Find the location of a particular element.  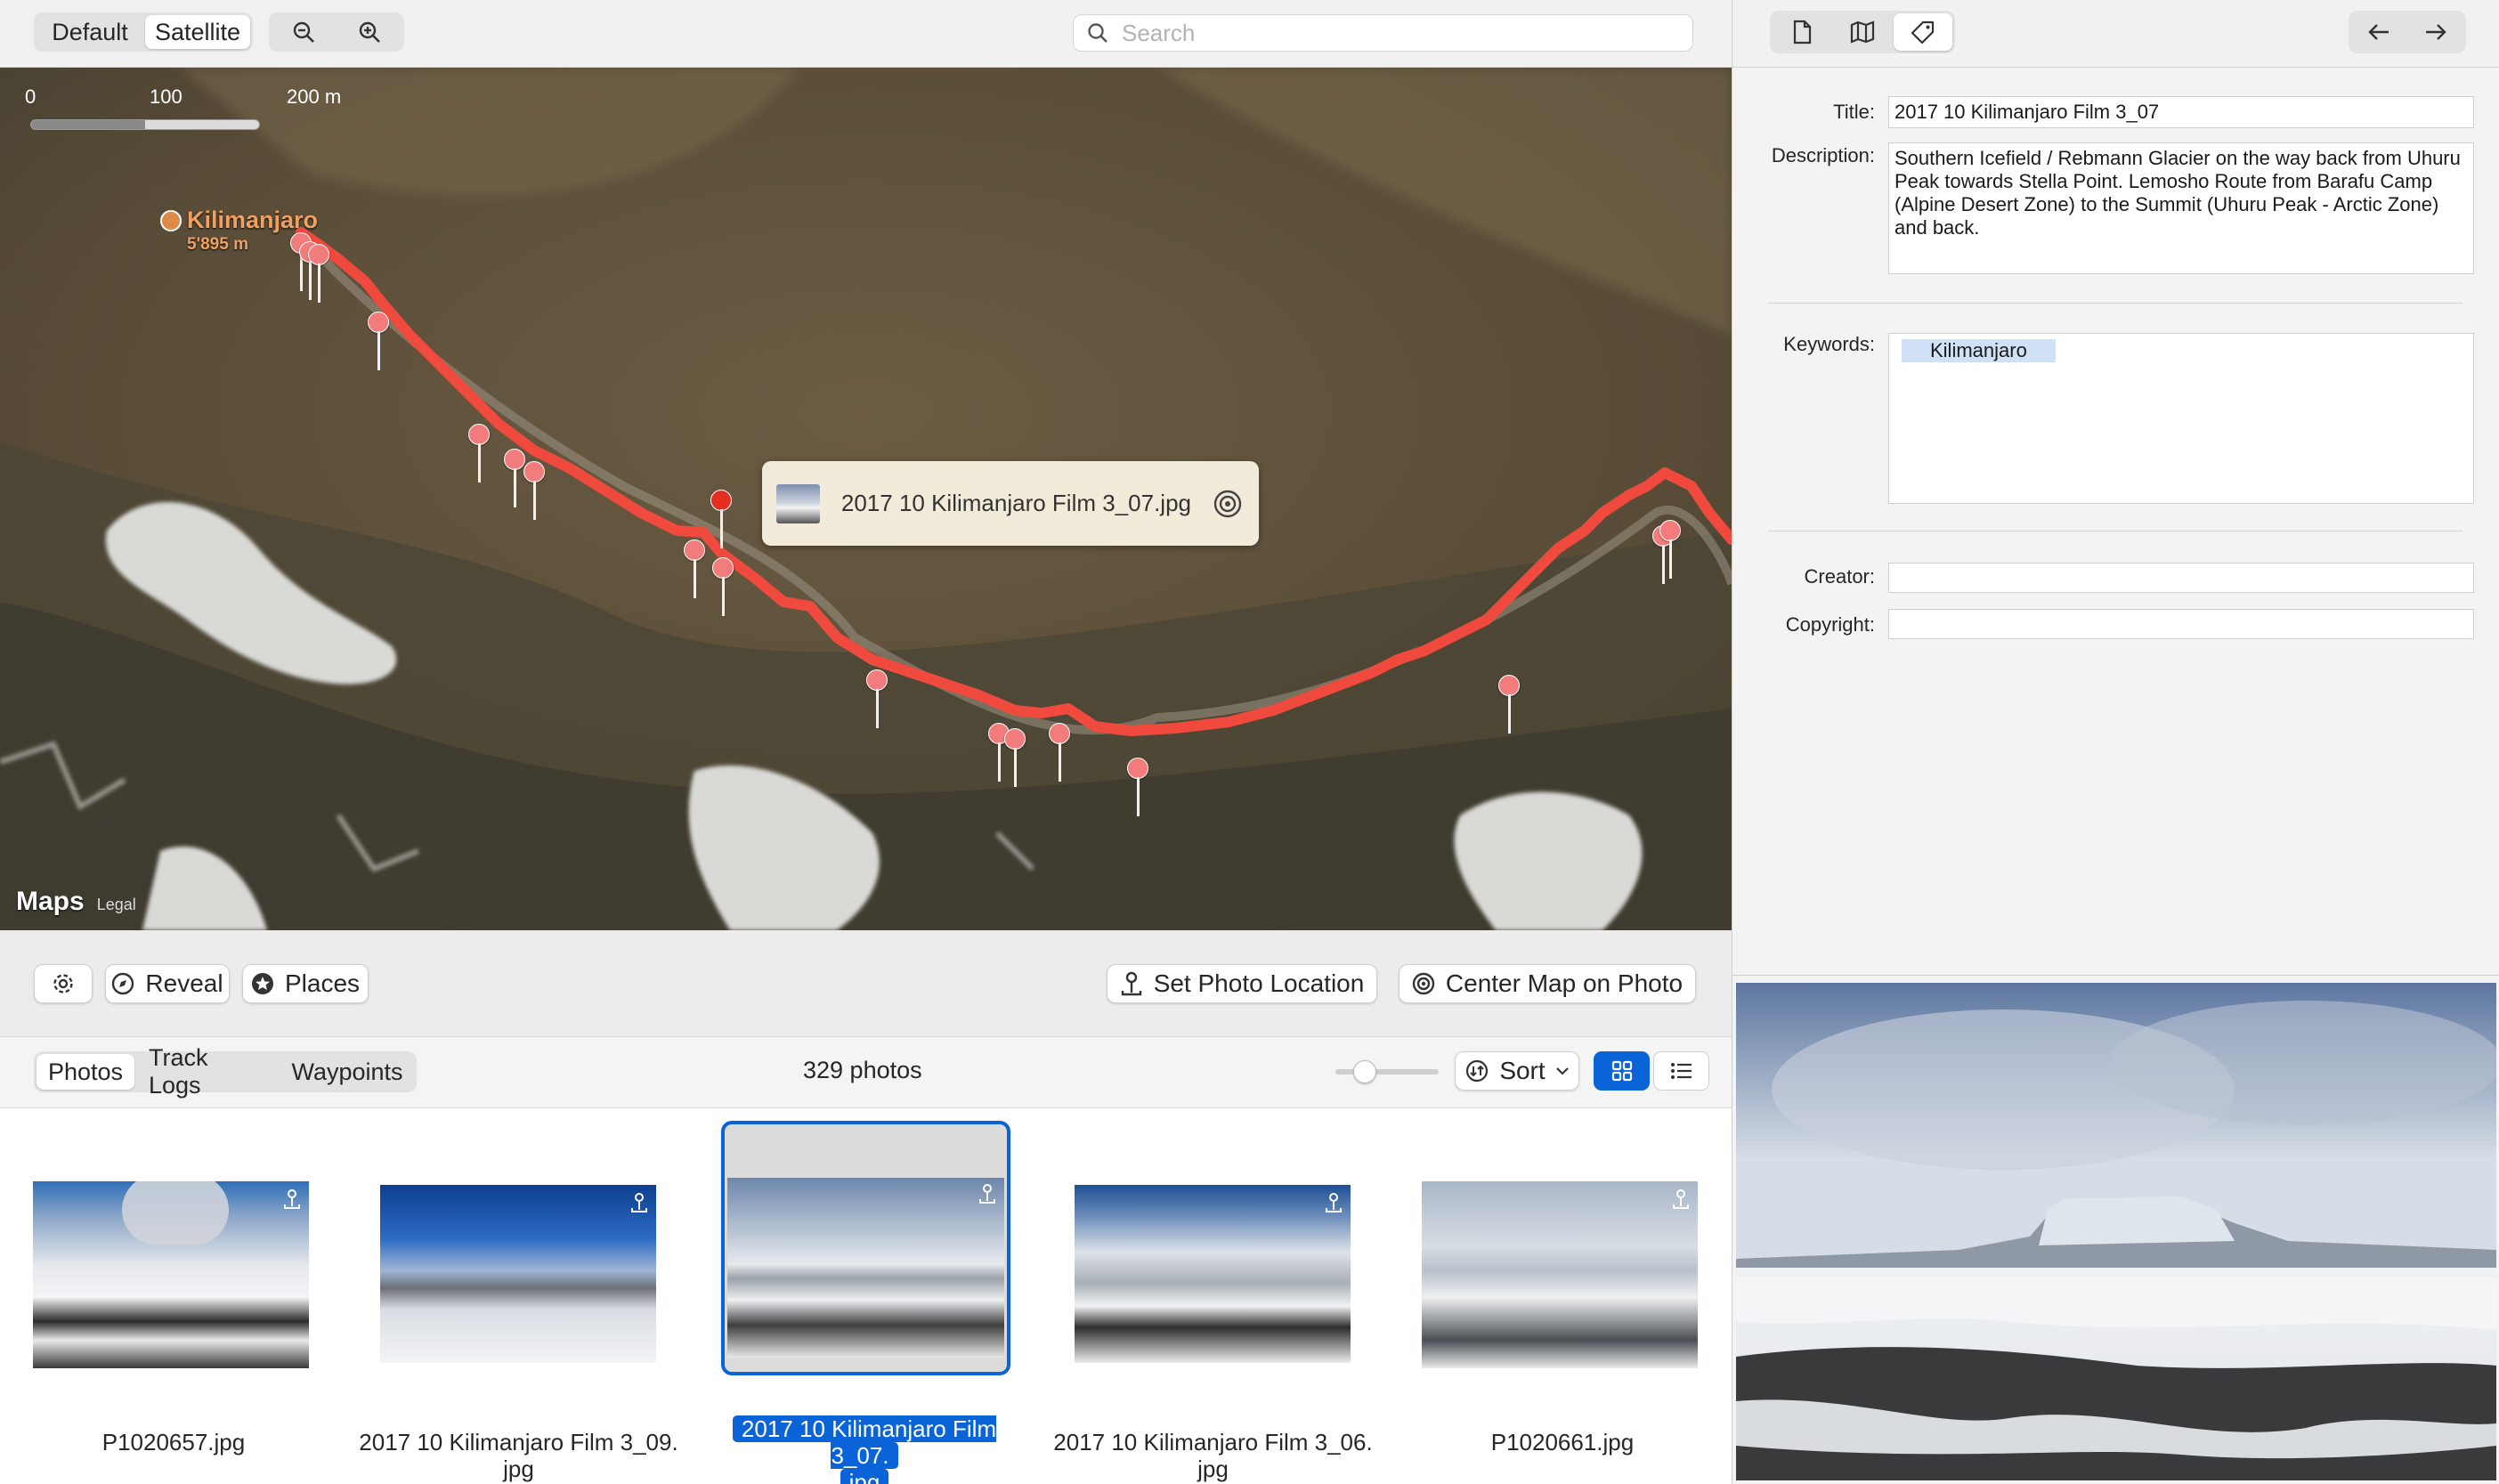

places-label: Places is located at coordinates (322, 983).